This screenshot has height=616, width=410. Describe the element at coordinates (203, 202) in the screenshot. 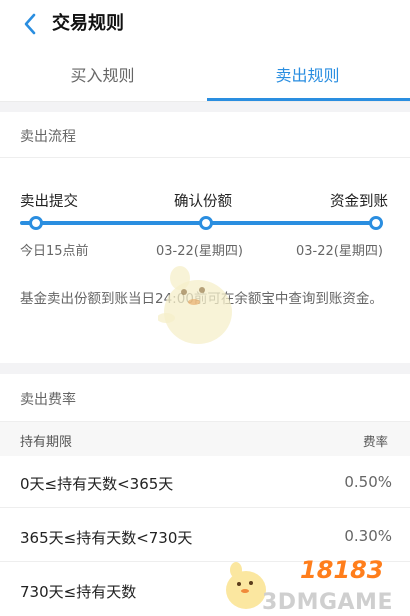

I see `step-label-confirm: 确认份额` at that location.